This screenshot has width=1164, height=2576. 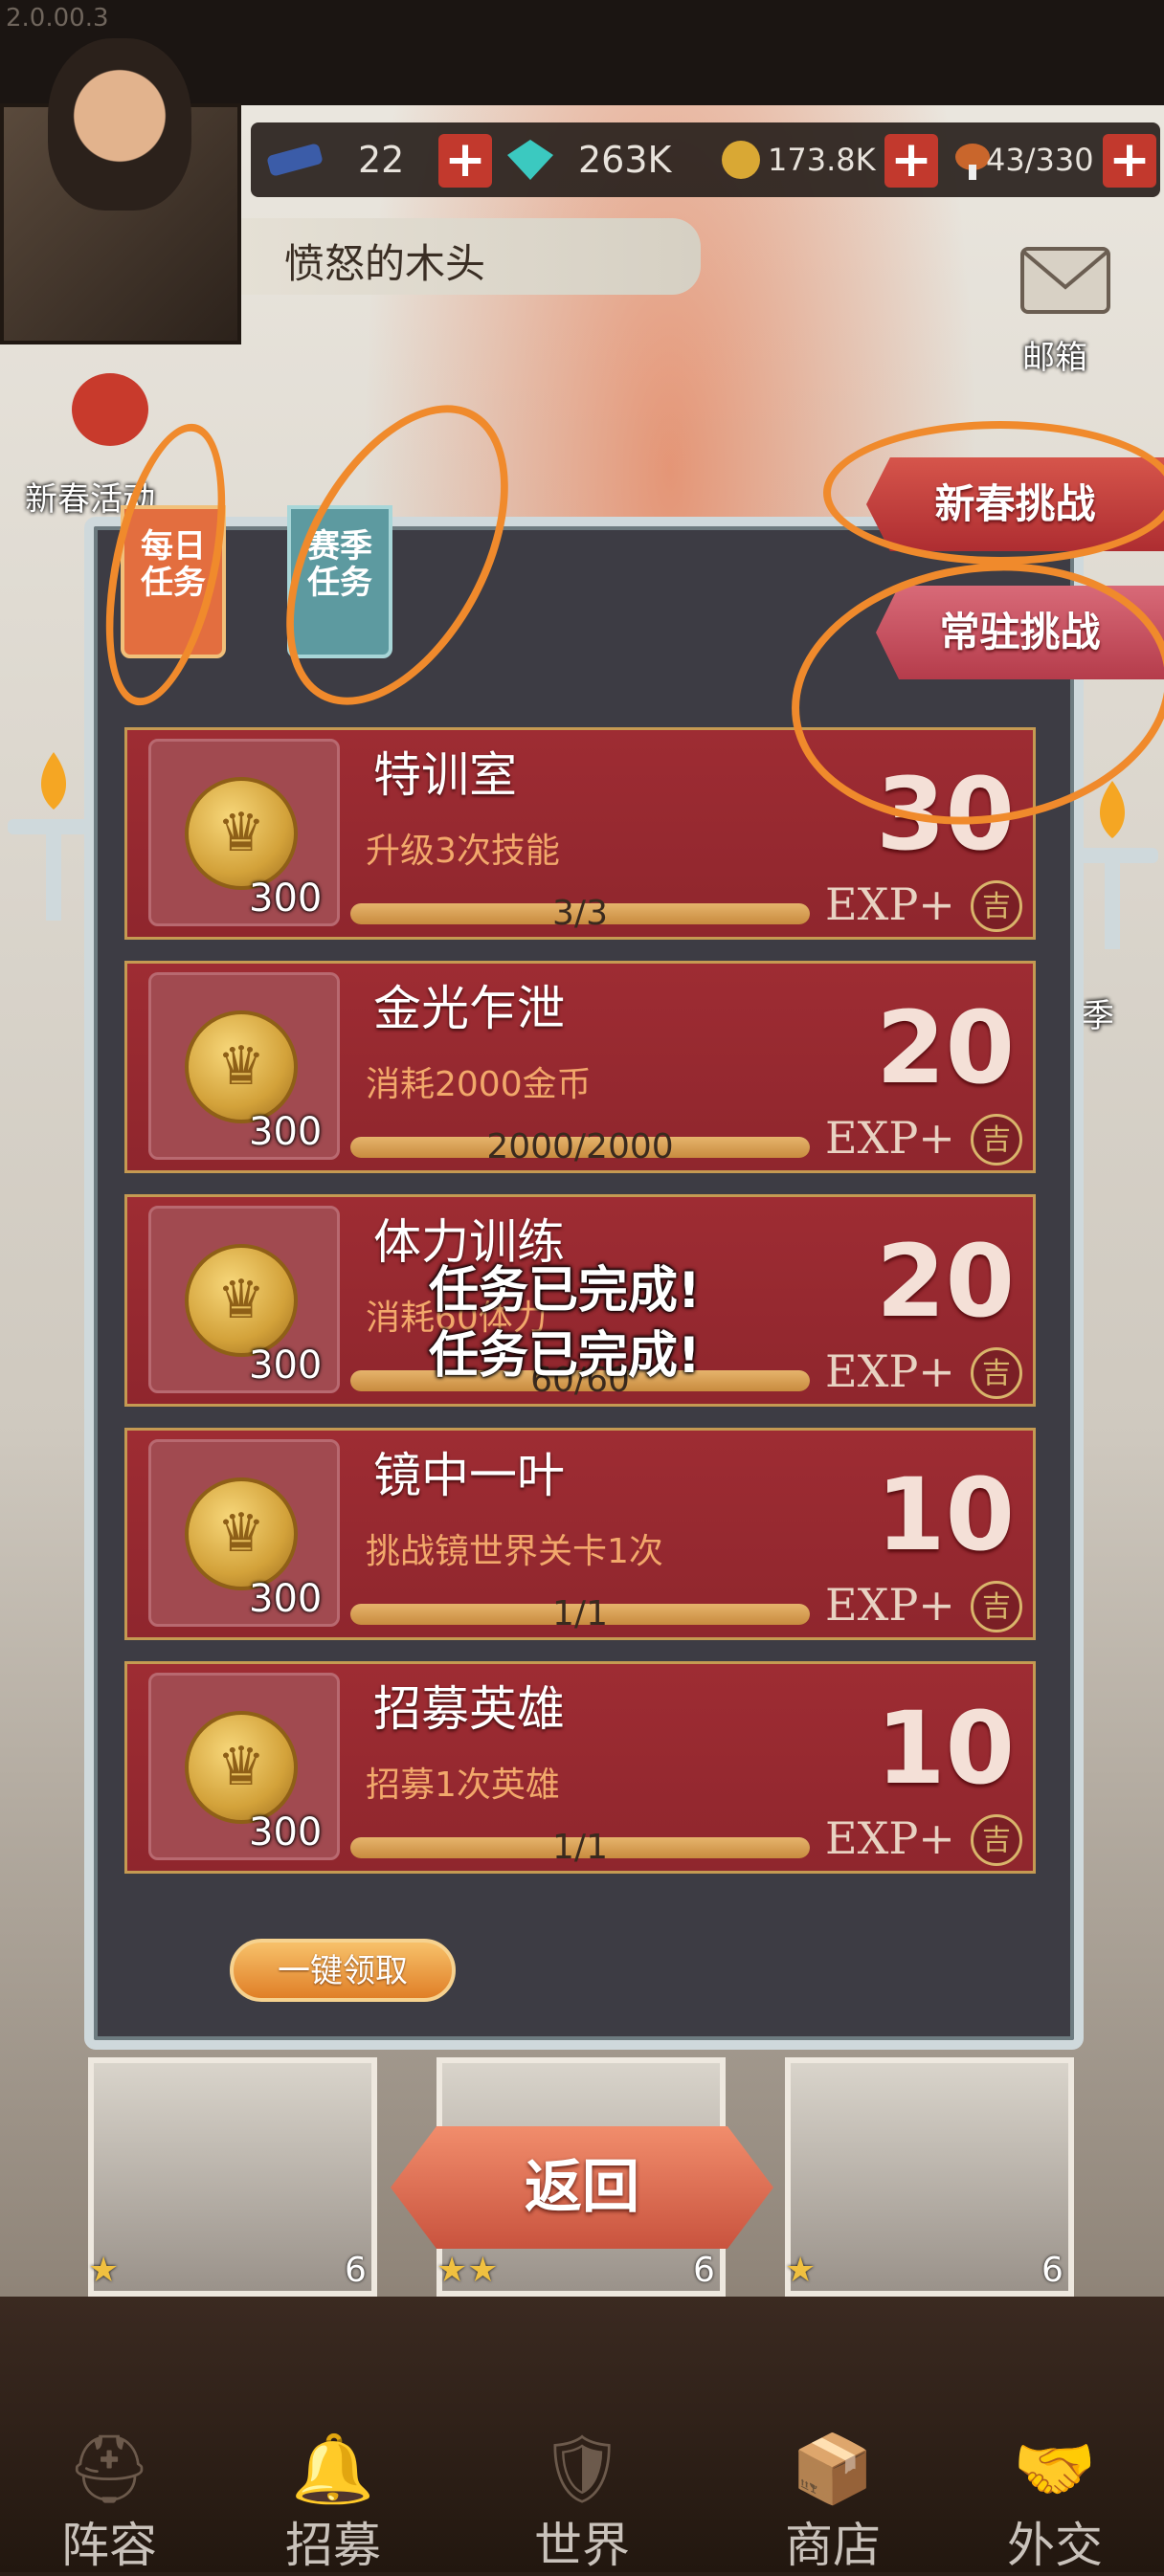 What do you see at coordinates (385, 263) in the screenshot?
I see `player-name: 愤怒的木头` at bounding box center [385, 263].